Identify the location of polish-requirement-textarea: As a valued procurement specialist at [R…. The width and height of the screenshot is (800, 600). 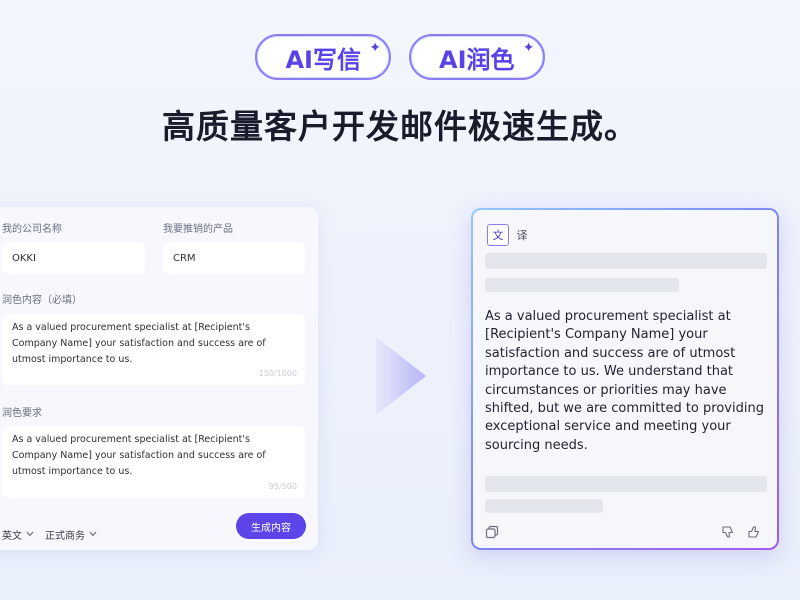
(153, 462).